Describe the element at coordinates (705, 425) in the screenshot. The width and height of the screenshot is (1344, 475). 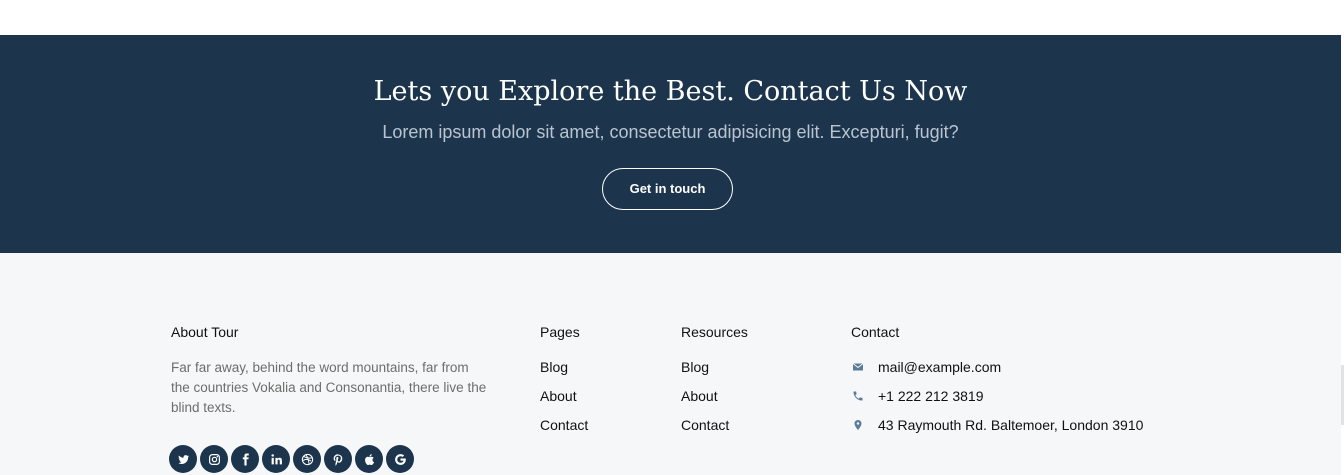
I see `resources-link-contact: Contact` at that location.